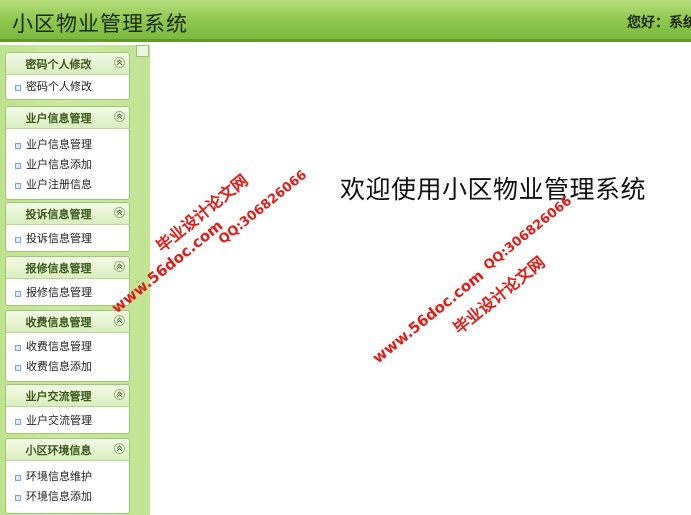 The width and height of the screenshot is (691, 515). I want to click on menu-item-label: 收费信息管理, so click(59, 346).